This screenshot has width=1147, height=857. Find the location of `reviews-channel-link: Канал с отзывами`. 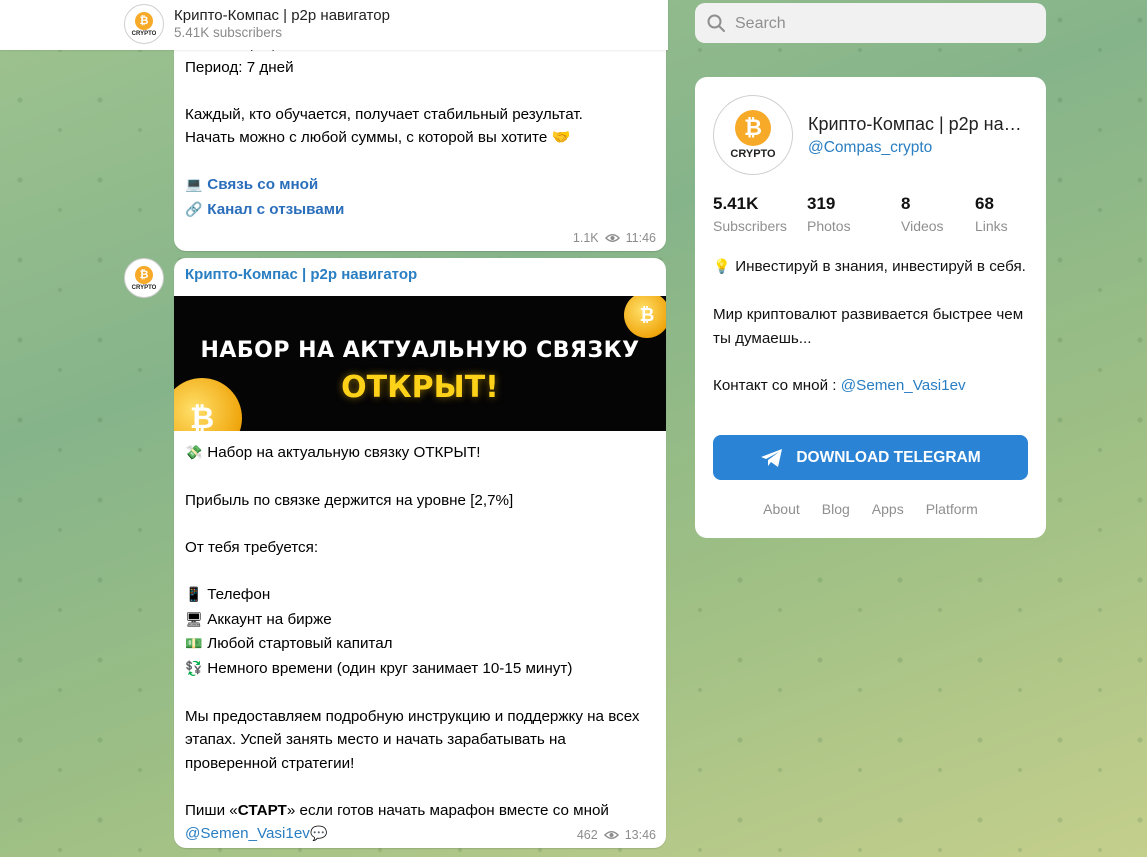

reviews-channel-link: Канал с отзывами is located at coordinates (275, 209).